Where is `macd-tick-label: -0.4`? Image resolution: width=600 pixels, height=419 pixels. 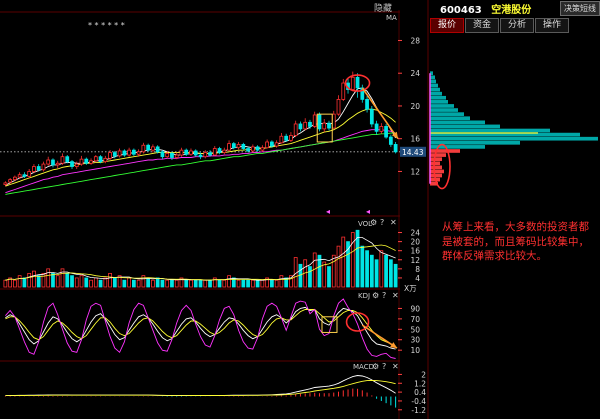
macd-tick-label: -0.4 is located at coordinates (418, 401).